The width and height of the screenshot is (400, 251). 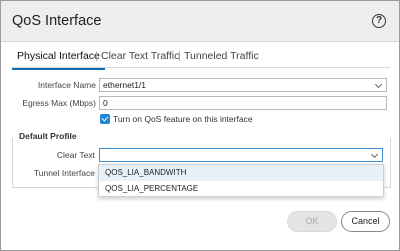 What do you see at coordinates (64, 173) in the screenshot?
I see `tunnel-interface-label: Tunnel Interface` at bounding box center [64, 173].